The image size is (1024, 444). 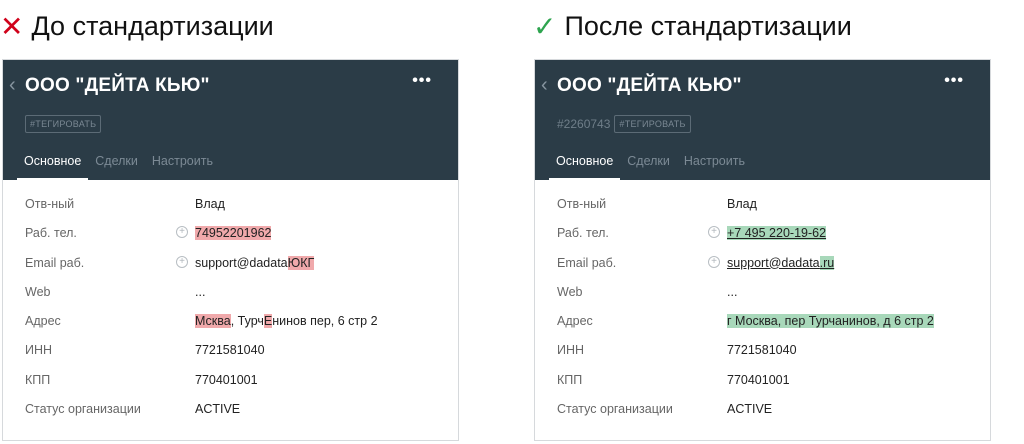 I want to click on after-heading: ✓ После стандартизации, so click(x=692, y=26).